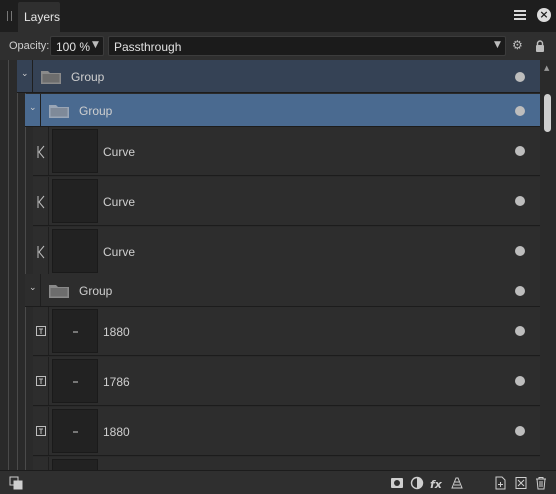 This screenshot has width=556, height=494. Describe the element at coordinates (457, 483) in the screenshot. I see `live-filter-icon` at that location.